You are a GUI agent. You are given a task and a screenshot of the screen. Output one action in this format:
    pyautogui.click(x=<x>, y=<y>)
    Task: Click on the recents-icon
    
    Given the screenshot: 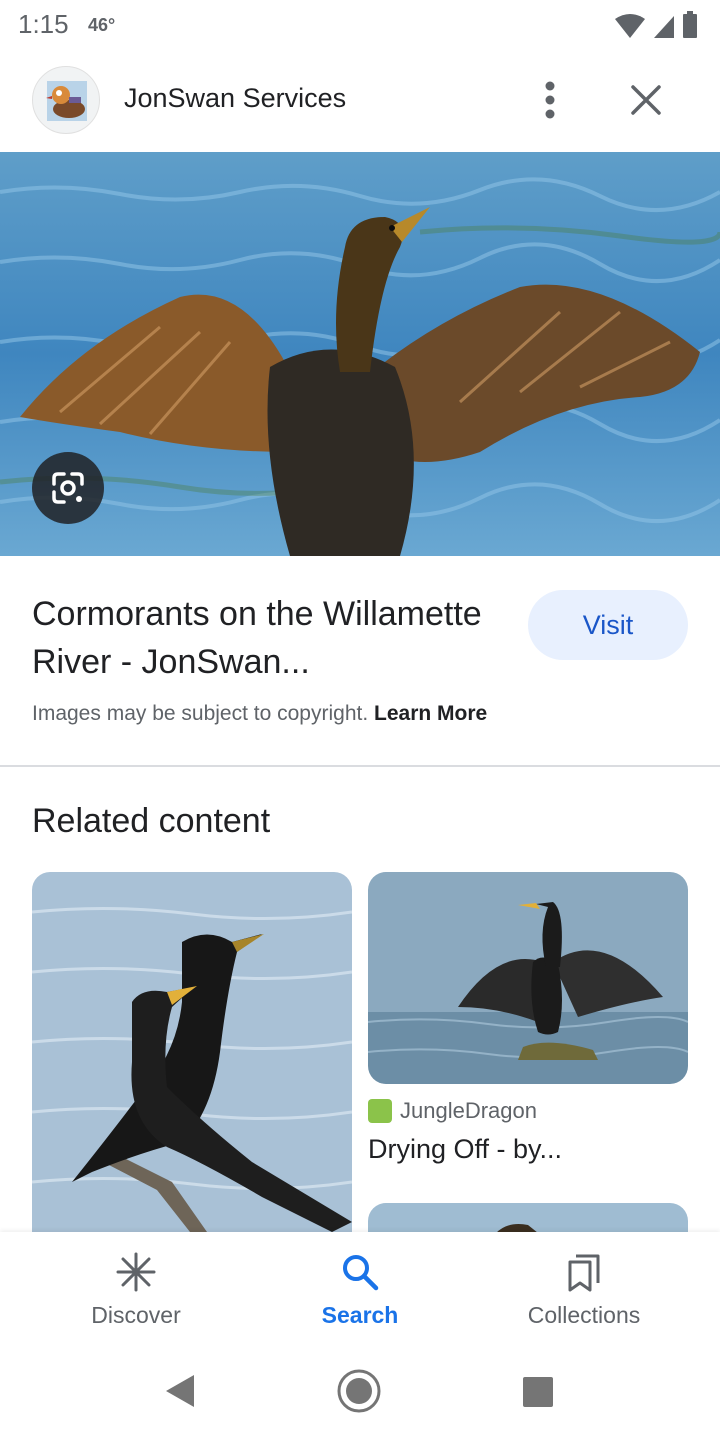 What is the action you would take?
    pyautogui.click(x=538, y=1392)
    